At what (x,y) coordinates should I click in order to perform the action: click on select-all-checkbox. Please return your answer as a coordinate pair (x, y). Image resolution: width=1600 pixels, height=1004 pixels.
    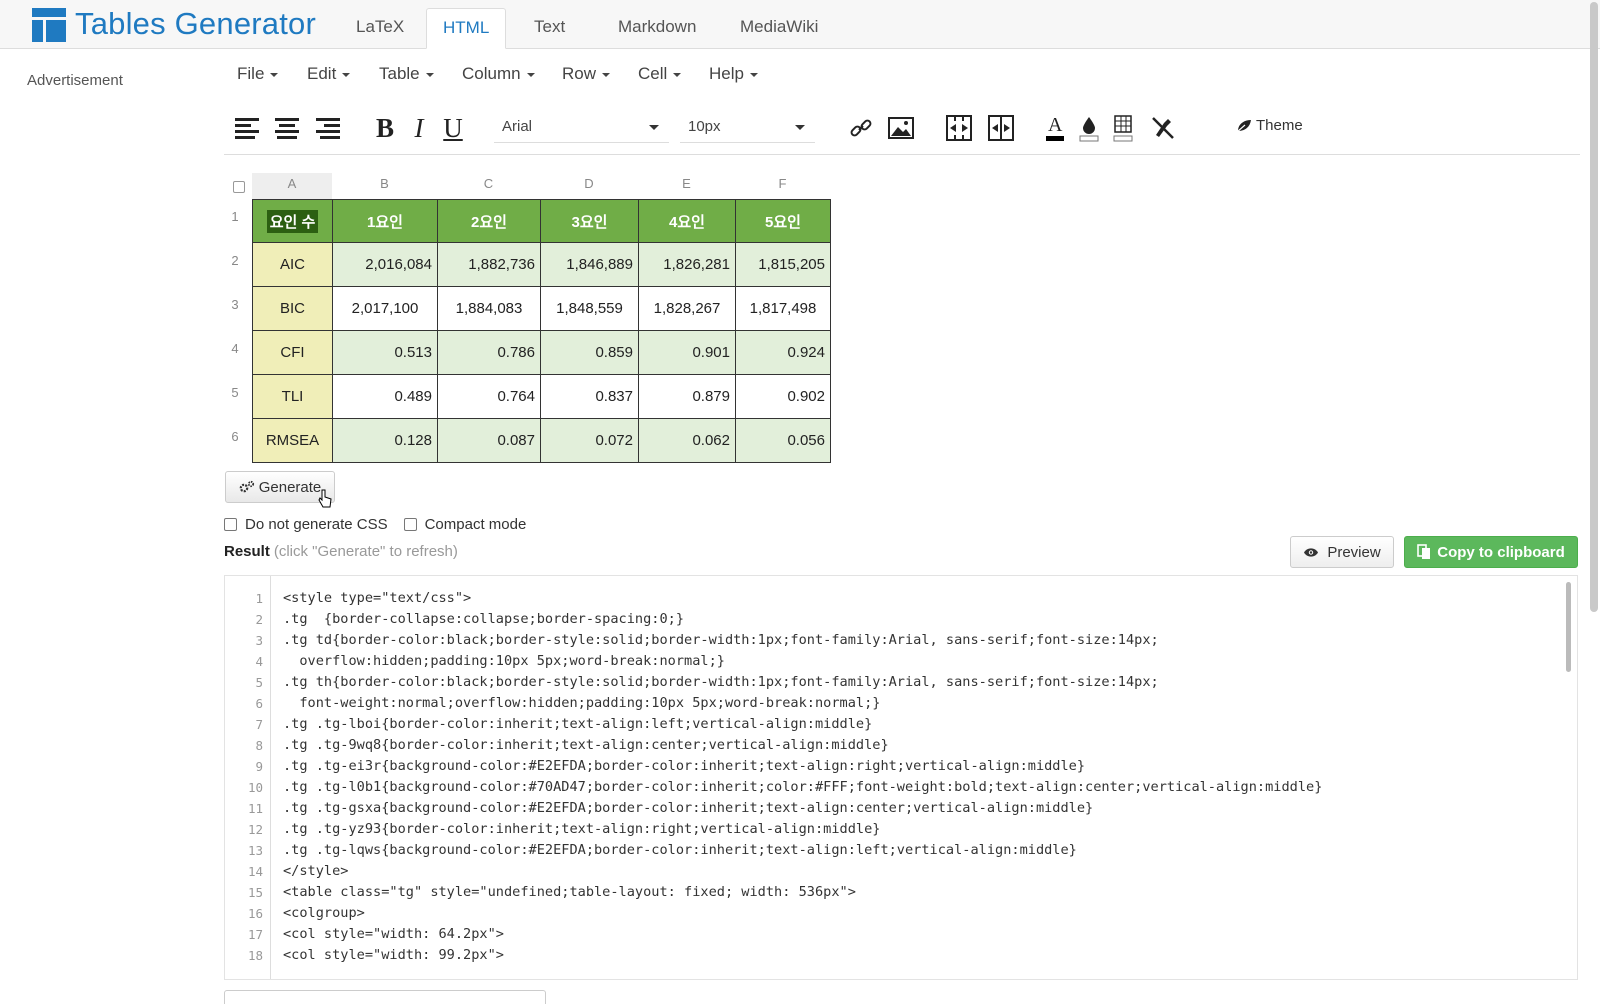
    Looking at the image, I should click on (239, 187).